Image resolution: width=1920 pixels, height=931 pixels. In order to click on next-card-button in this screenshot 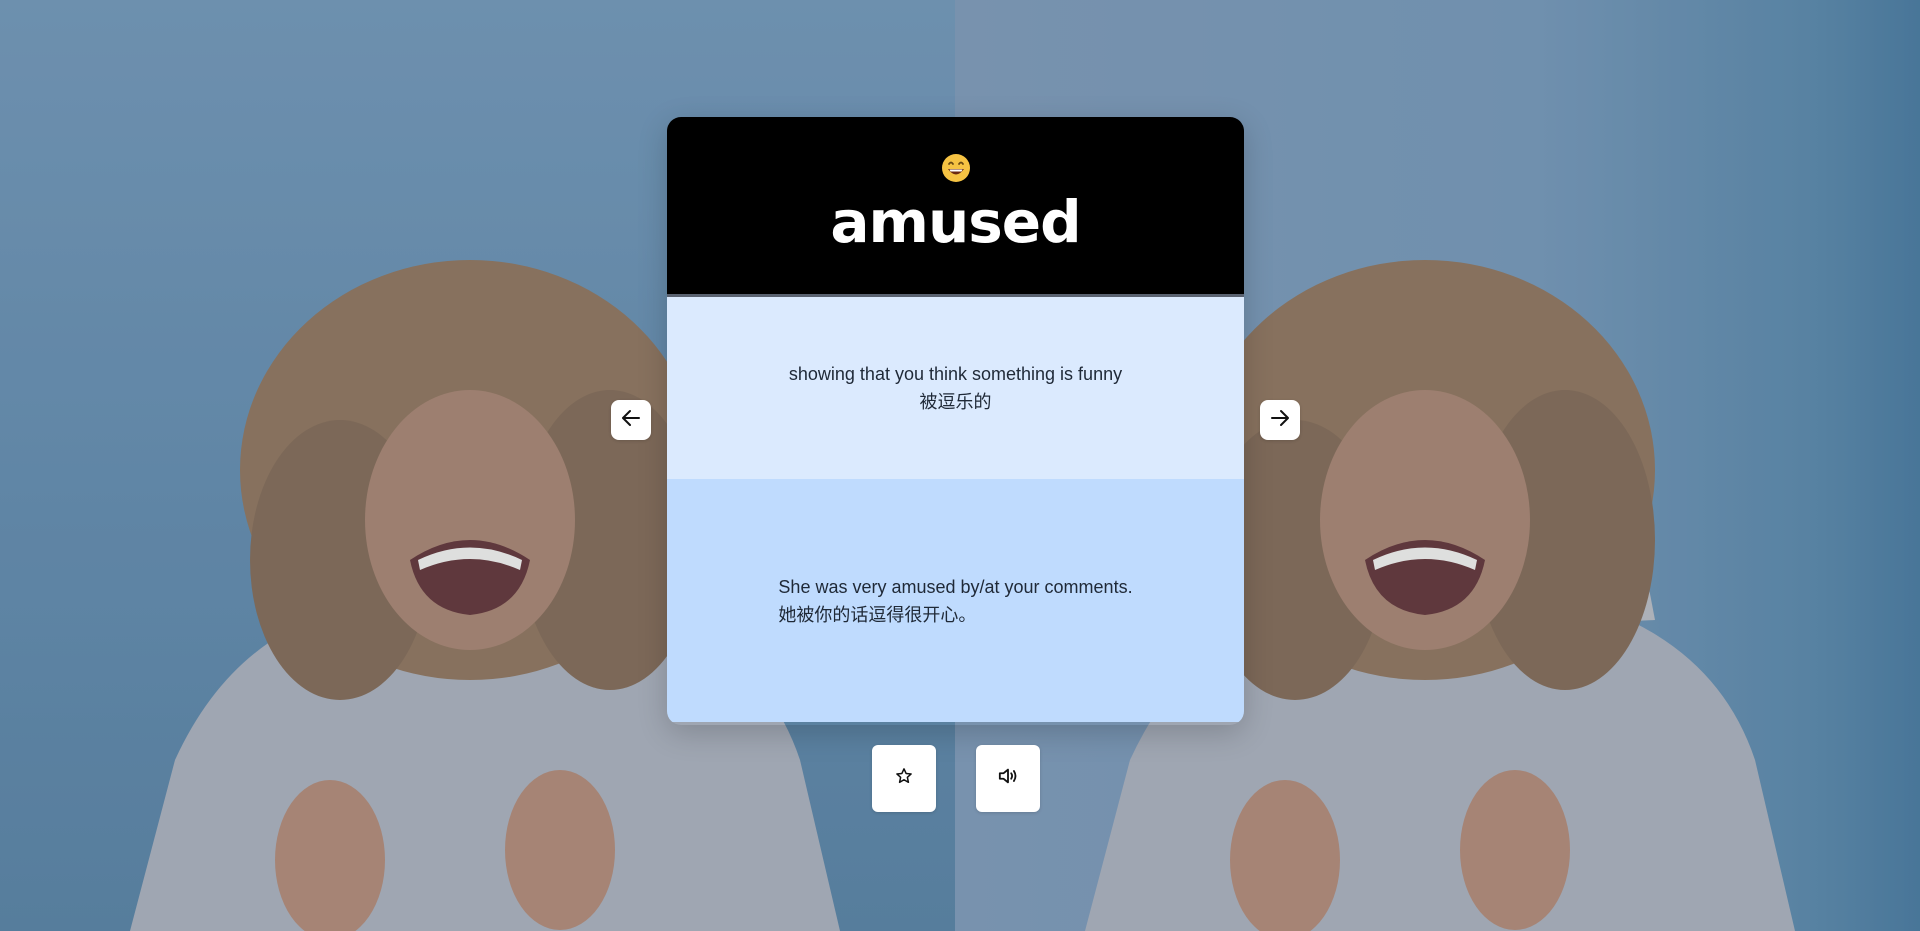, I will do `click(1280, 420)`.